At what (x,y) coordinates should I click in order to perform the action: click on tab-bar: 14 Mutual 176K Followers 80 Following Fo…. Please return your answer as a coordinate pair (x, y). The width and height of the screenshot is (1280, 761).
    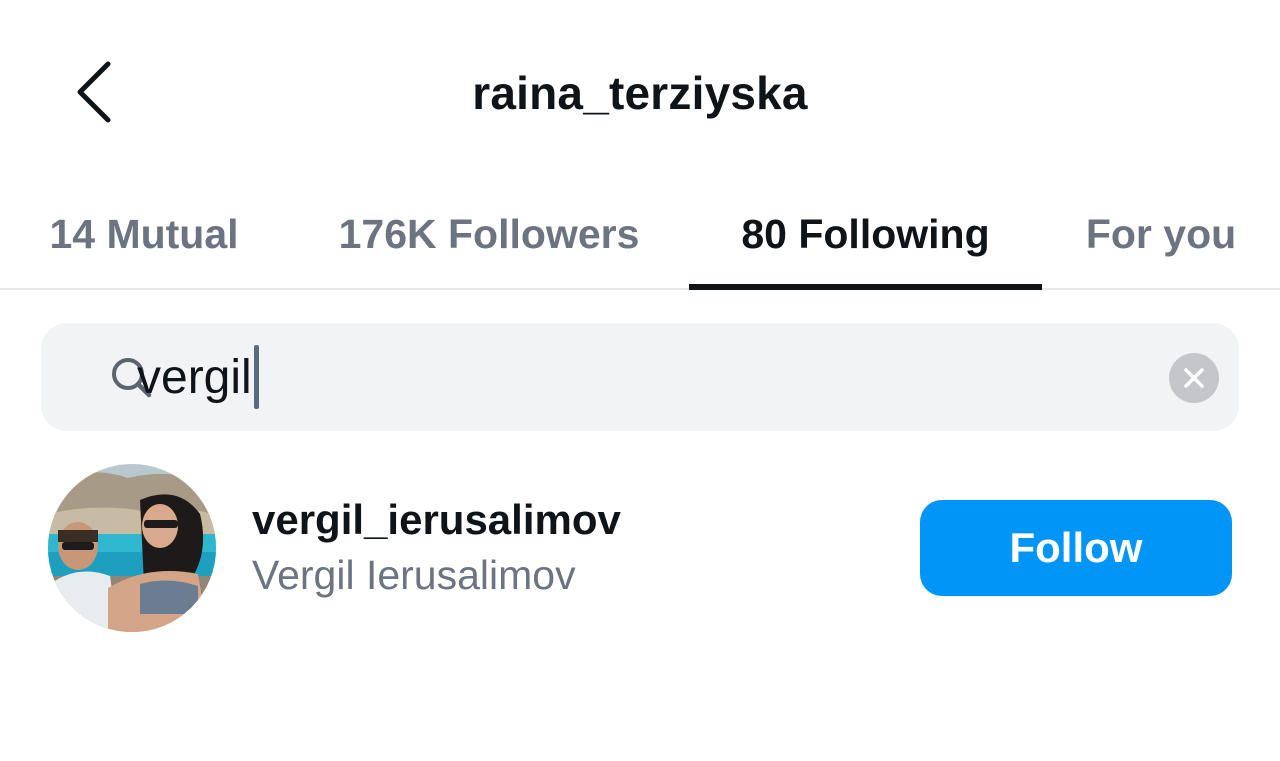
    Looking at the image, I should click on (640, 235).